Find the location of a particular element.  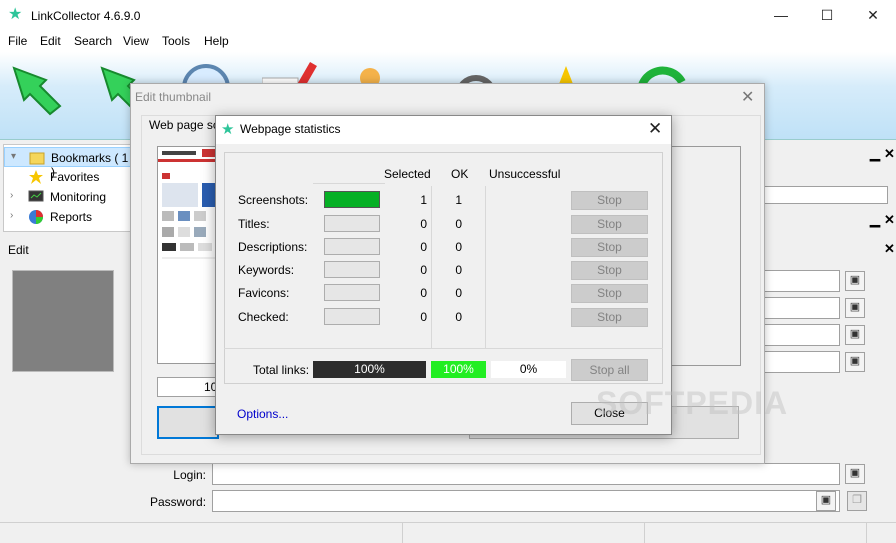

row-label-keywords: Keywords: is located at coordinates (266, 270).